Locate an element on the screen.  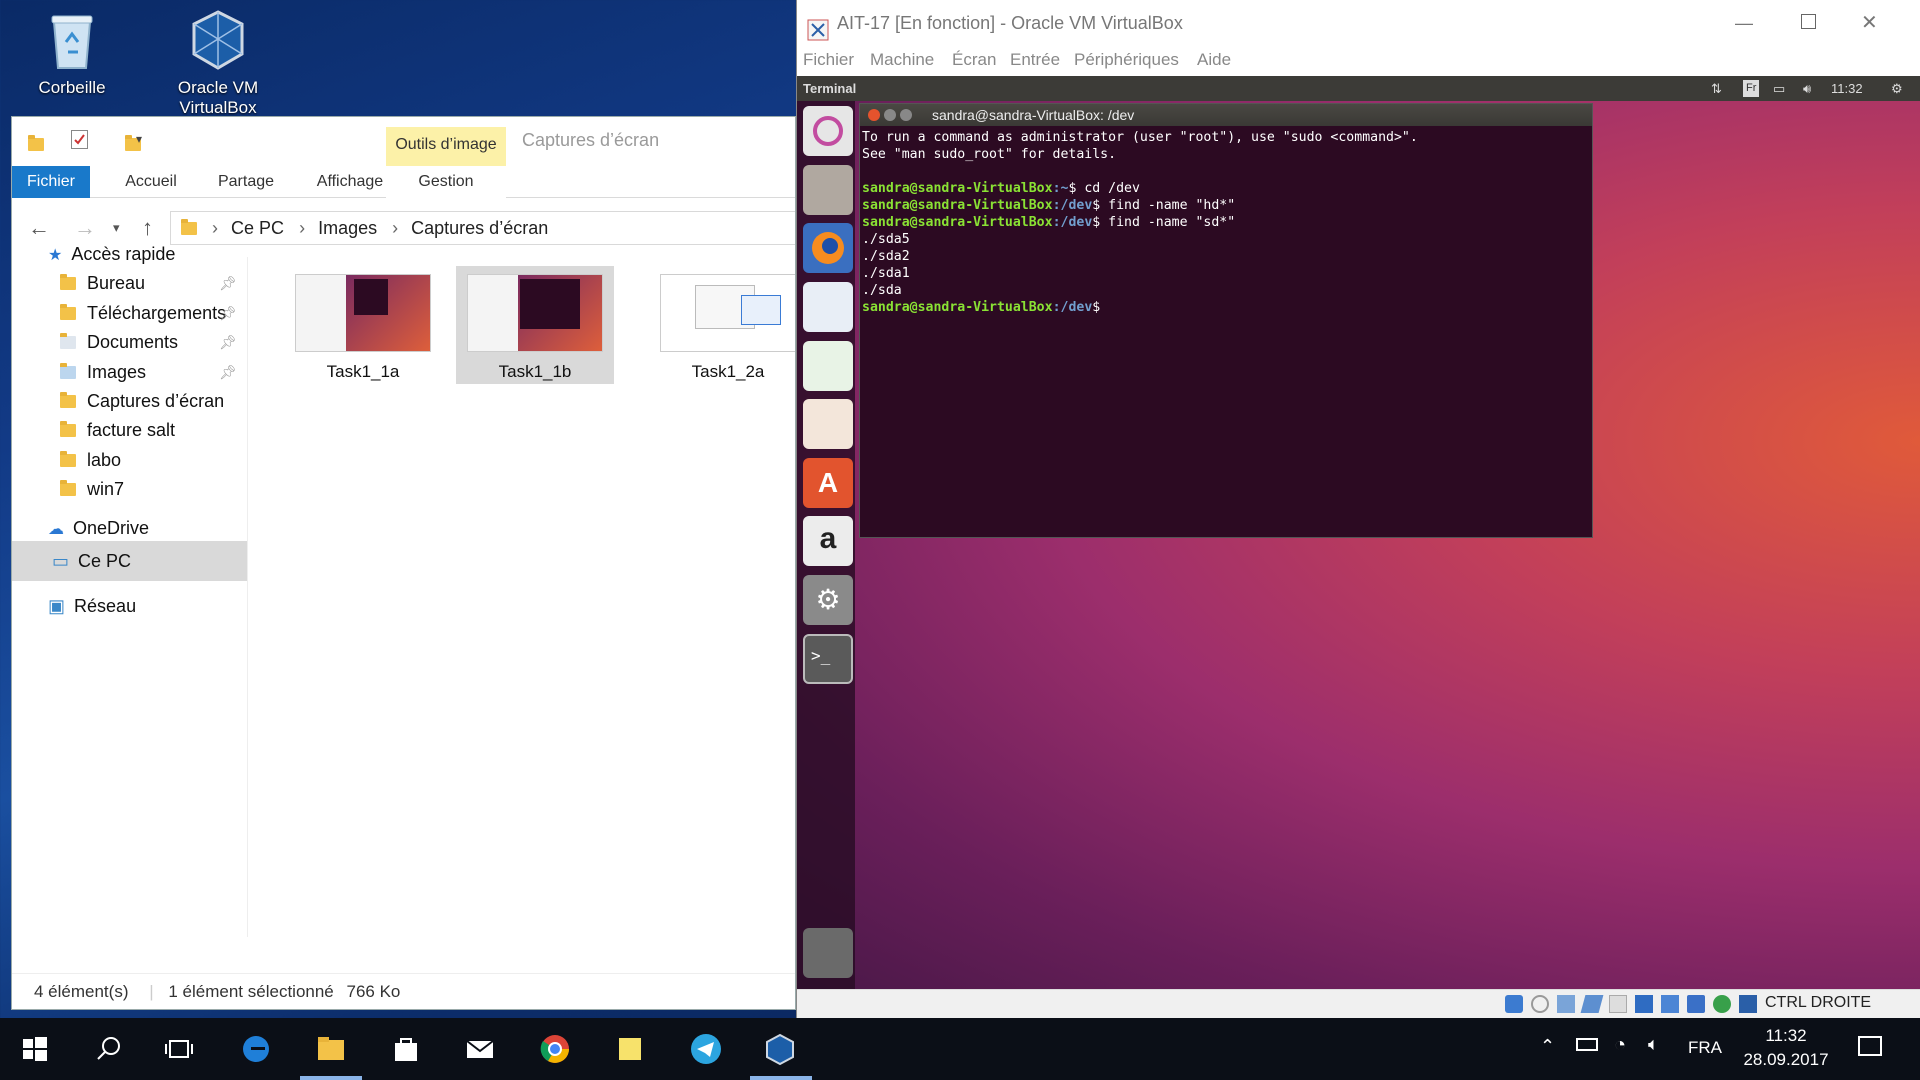
menu-fichier: Fichier is located at coordinates (828, 60).